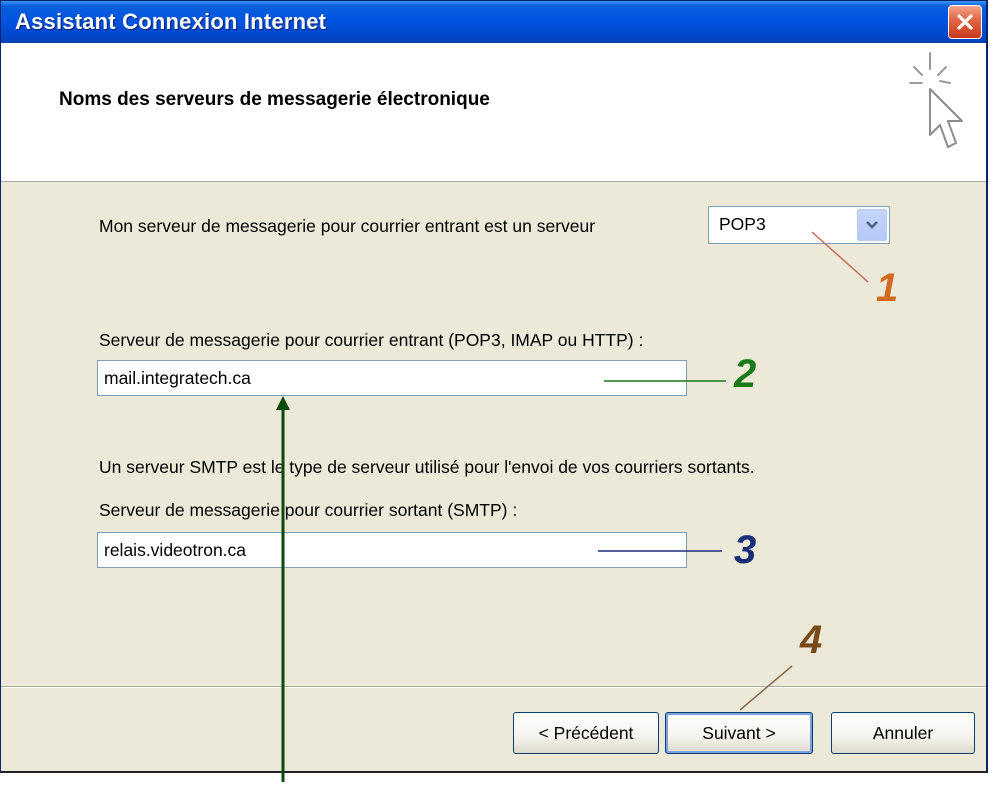 This screenshot has width=990, height=800. I want to click on annotation-2: 2, so click(745, 374).